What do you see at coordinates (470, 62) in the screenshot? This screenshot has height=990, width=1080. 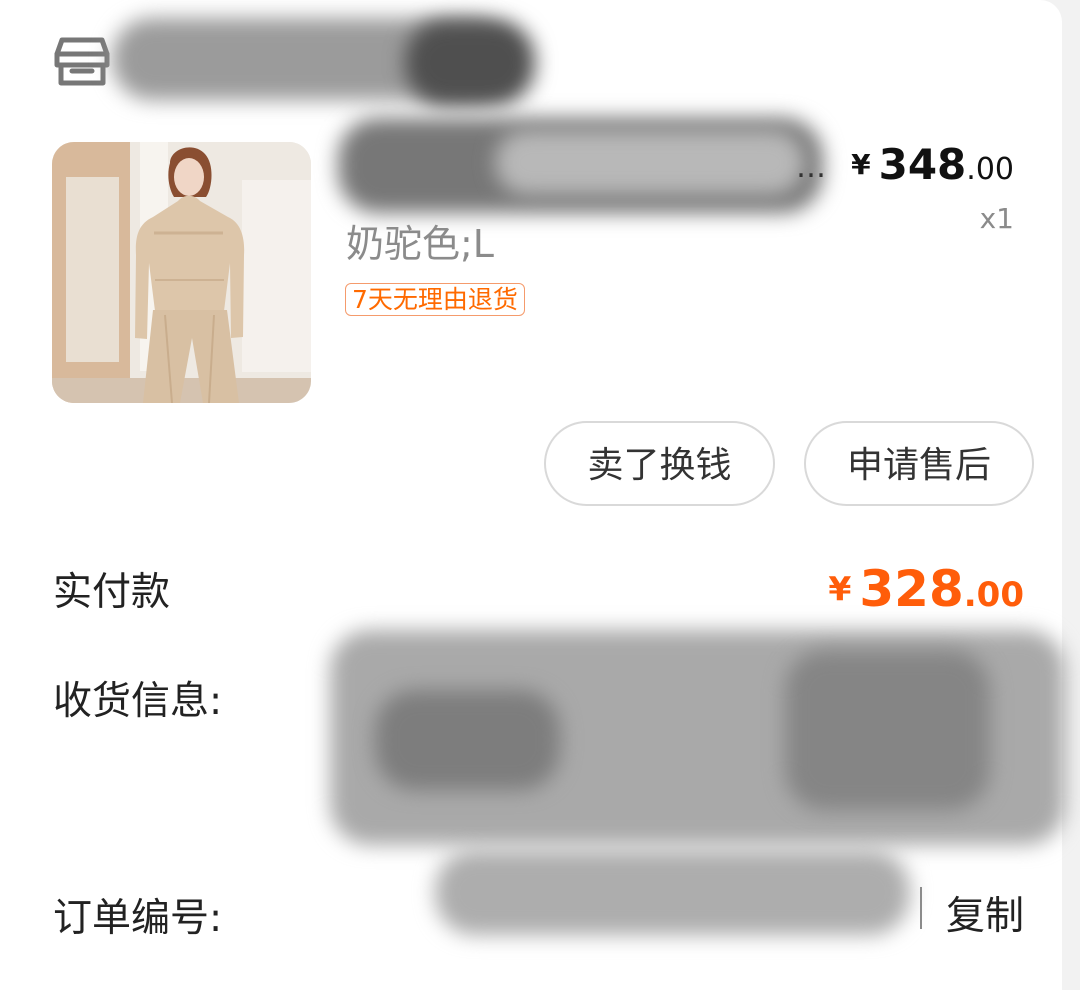 I see `redacted-store-name-dark` at bounding box center [470, 62].